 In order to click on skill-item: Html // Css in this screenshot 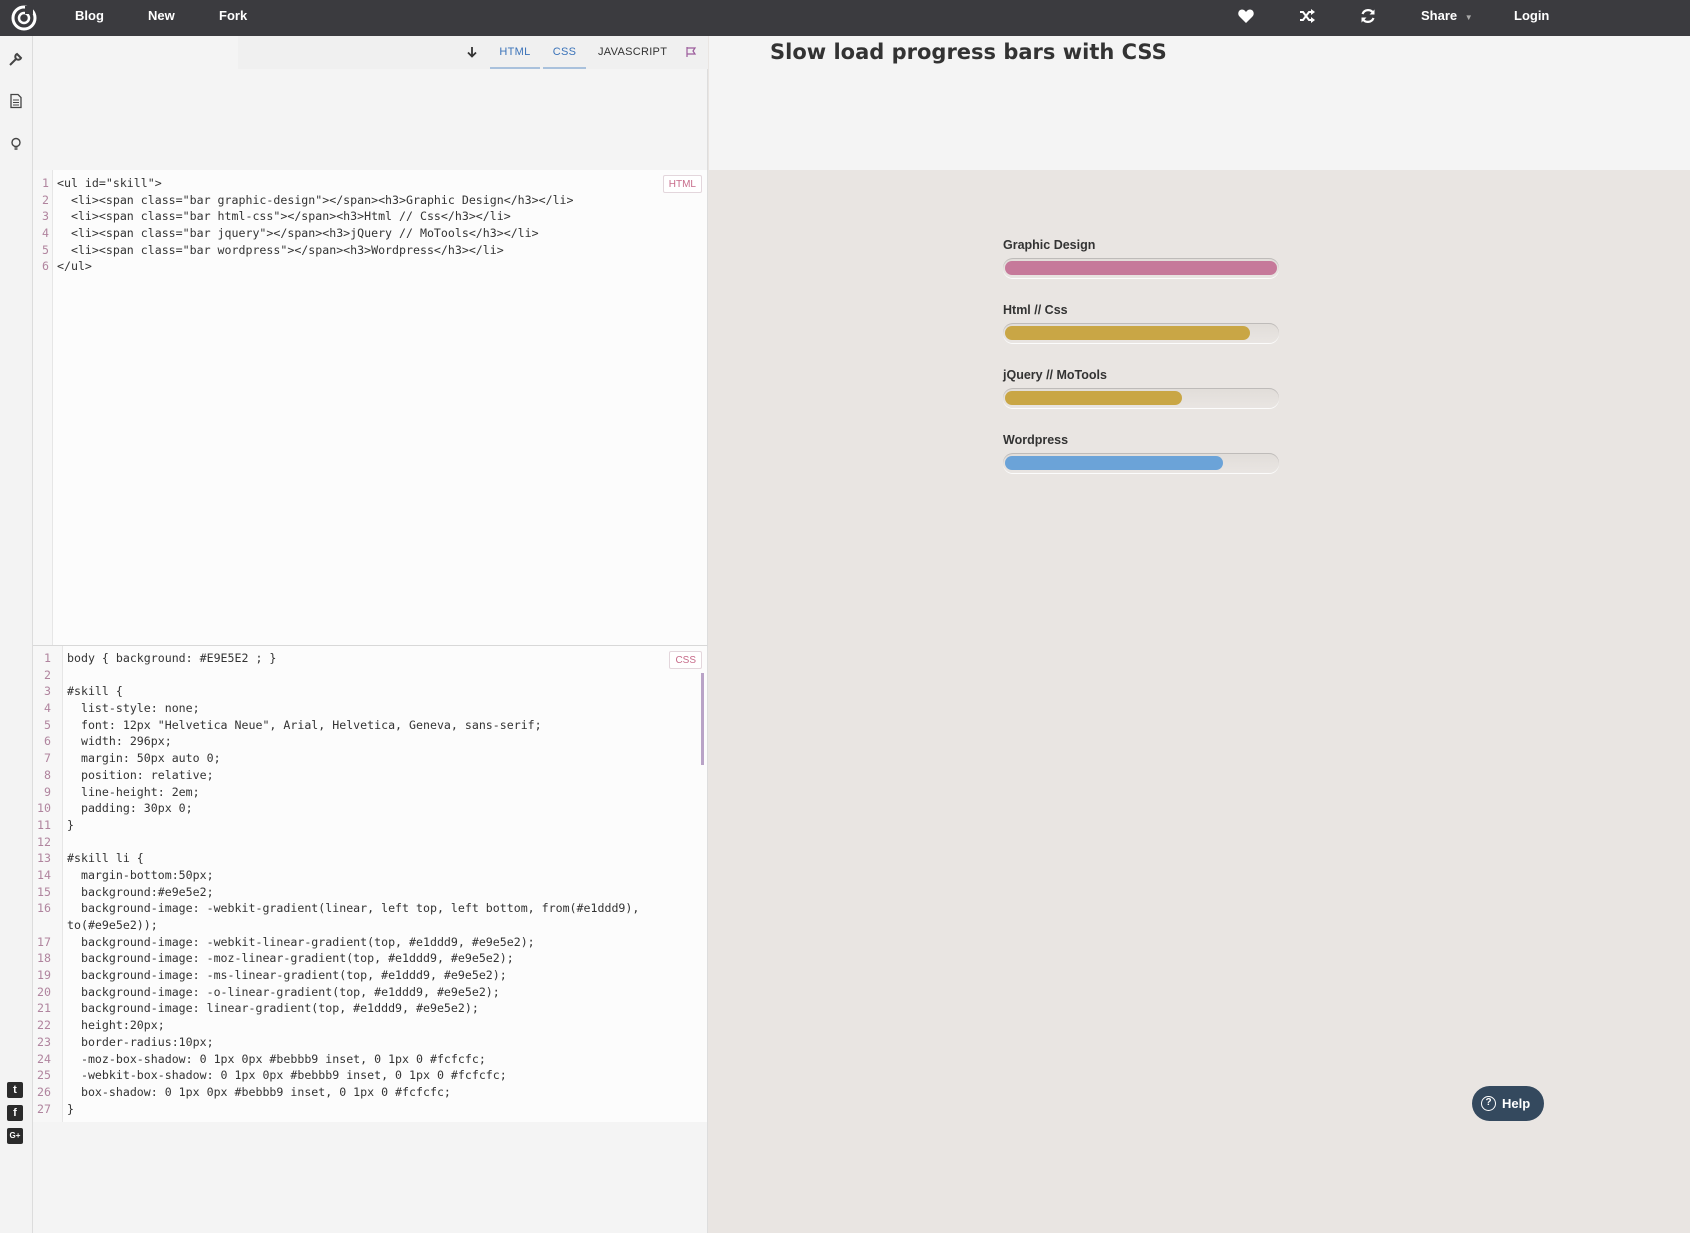, I will do `click(1141, 329)`.